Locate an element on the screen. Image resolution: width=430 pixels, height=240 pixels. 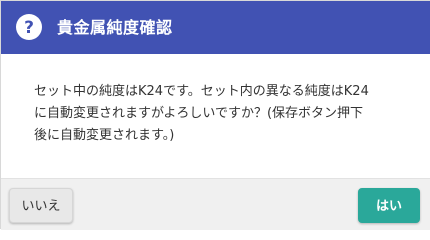
message-line: に自動変更されますがよろしいですか？(保存ボタン押下 is located at coordinates (199, 113).